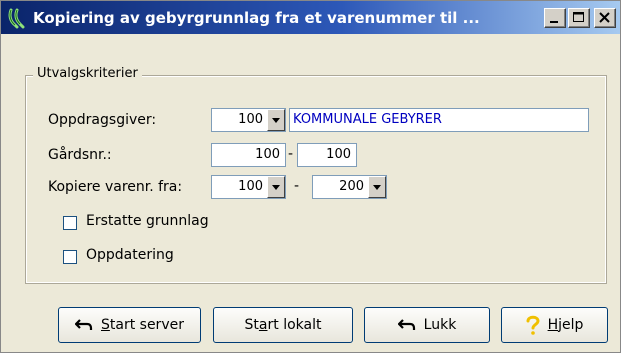 This screenshot has width=621, height=353. Describe the element at coordinates (70, 223) in the screenshot. I see `erstatte-checkbox` at that location.